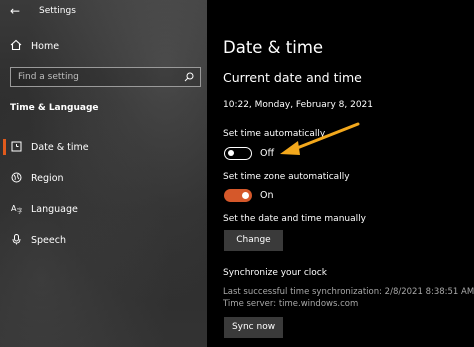  What do you see at coordinates (291, 304) in the screenshot?
I see `time-server-text: Time server: time.windows.com` at bounding box center [291, 304].